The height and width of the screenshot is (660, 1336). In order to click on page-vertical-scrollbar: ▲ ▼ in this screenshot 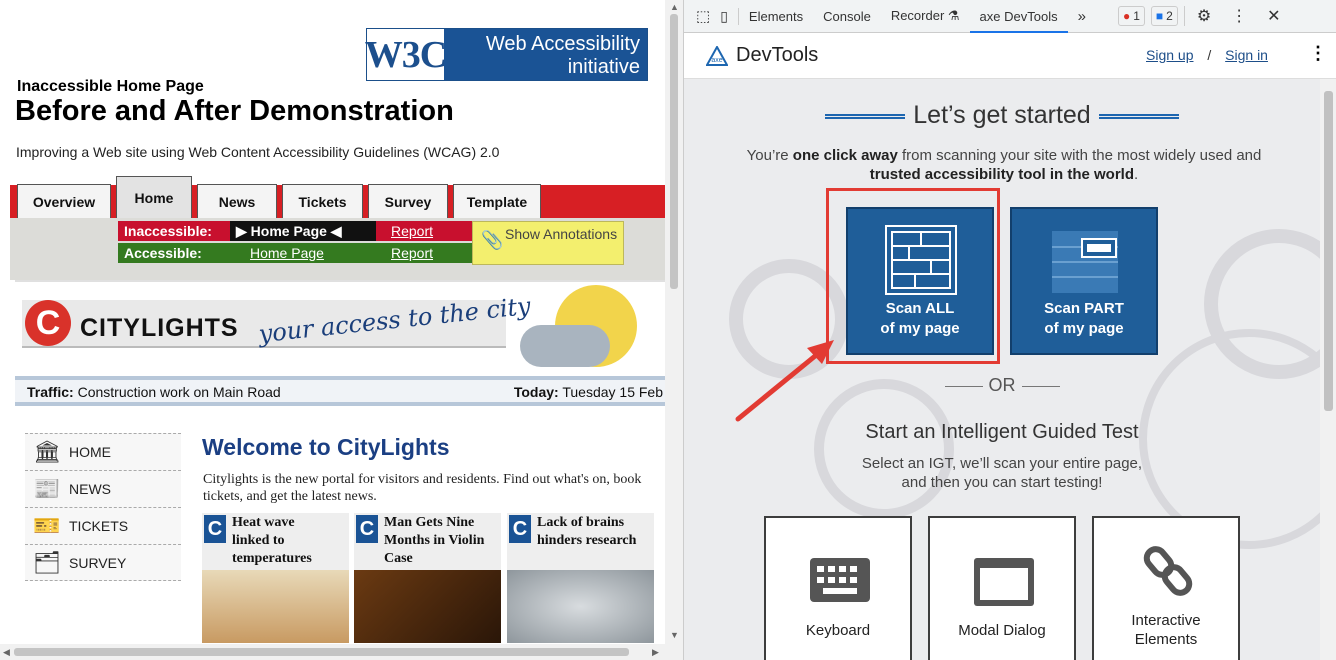, I will do `click(674, 322)`.